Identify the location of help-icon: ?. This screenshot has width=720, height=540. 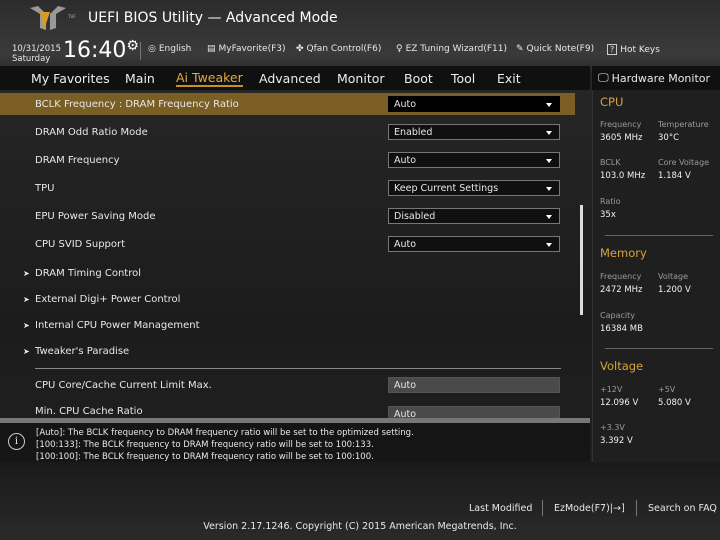
(612, 49).